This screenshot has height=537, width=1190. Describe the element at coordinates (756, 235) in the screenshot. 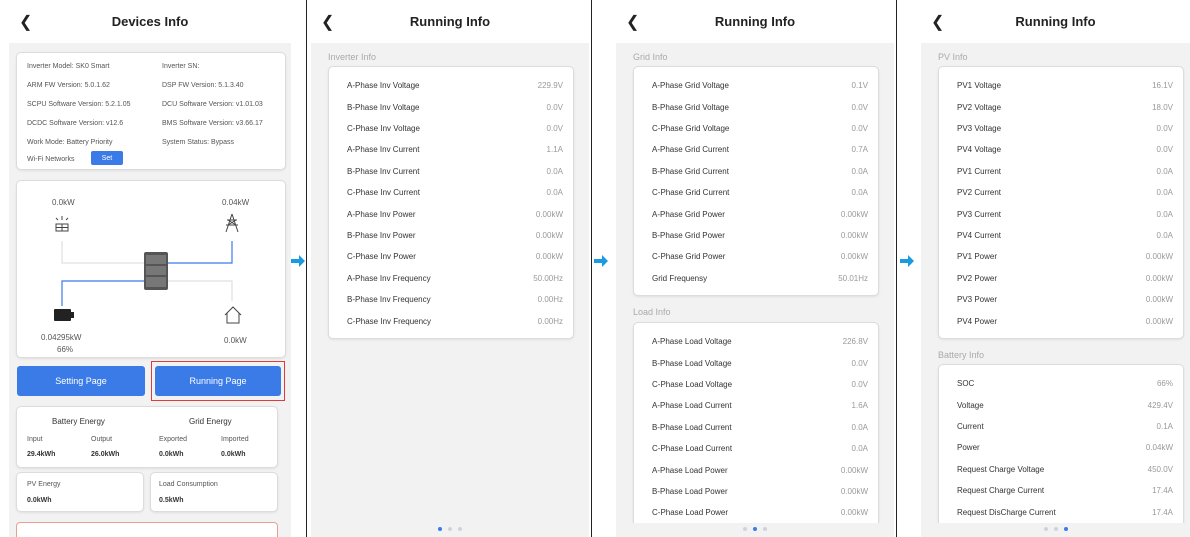

I see `info-row: B-Phase Grid Power 0.00kW` at that location.